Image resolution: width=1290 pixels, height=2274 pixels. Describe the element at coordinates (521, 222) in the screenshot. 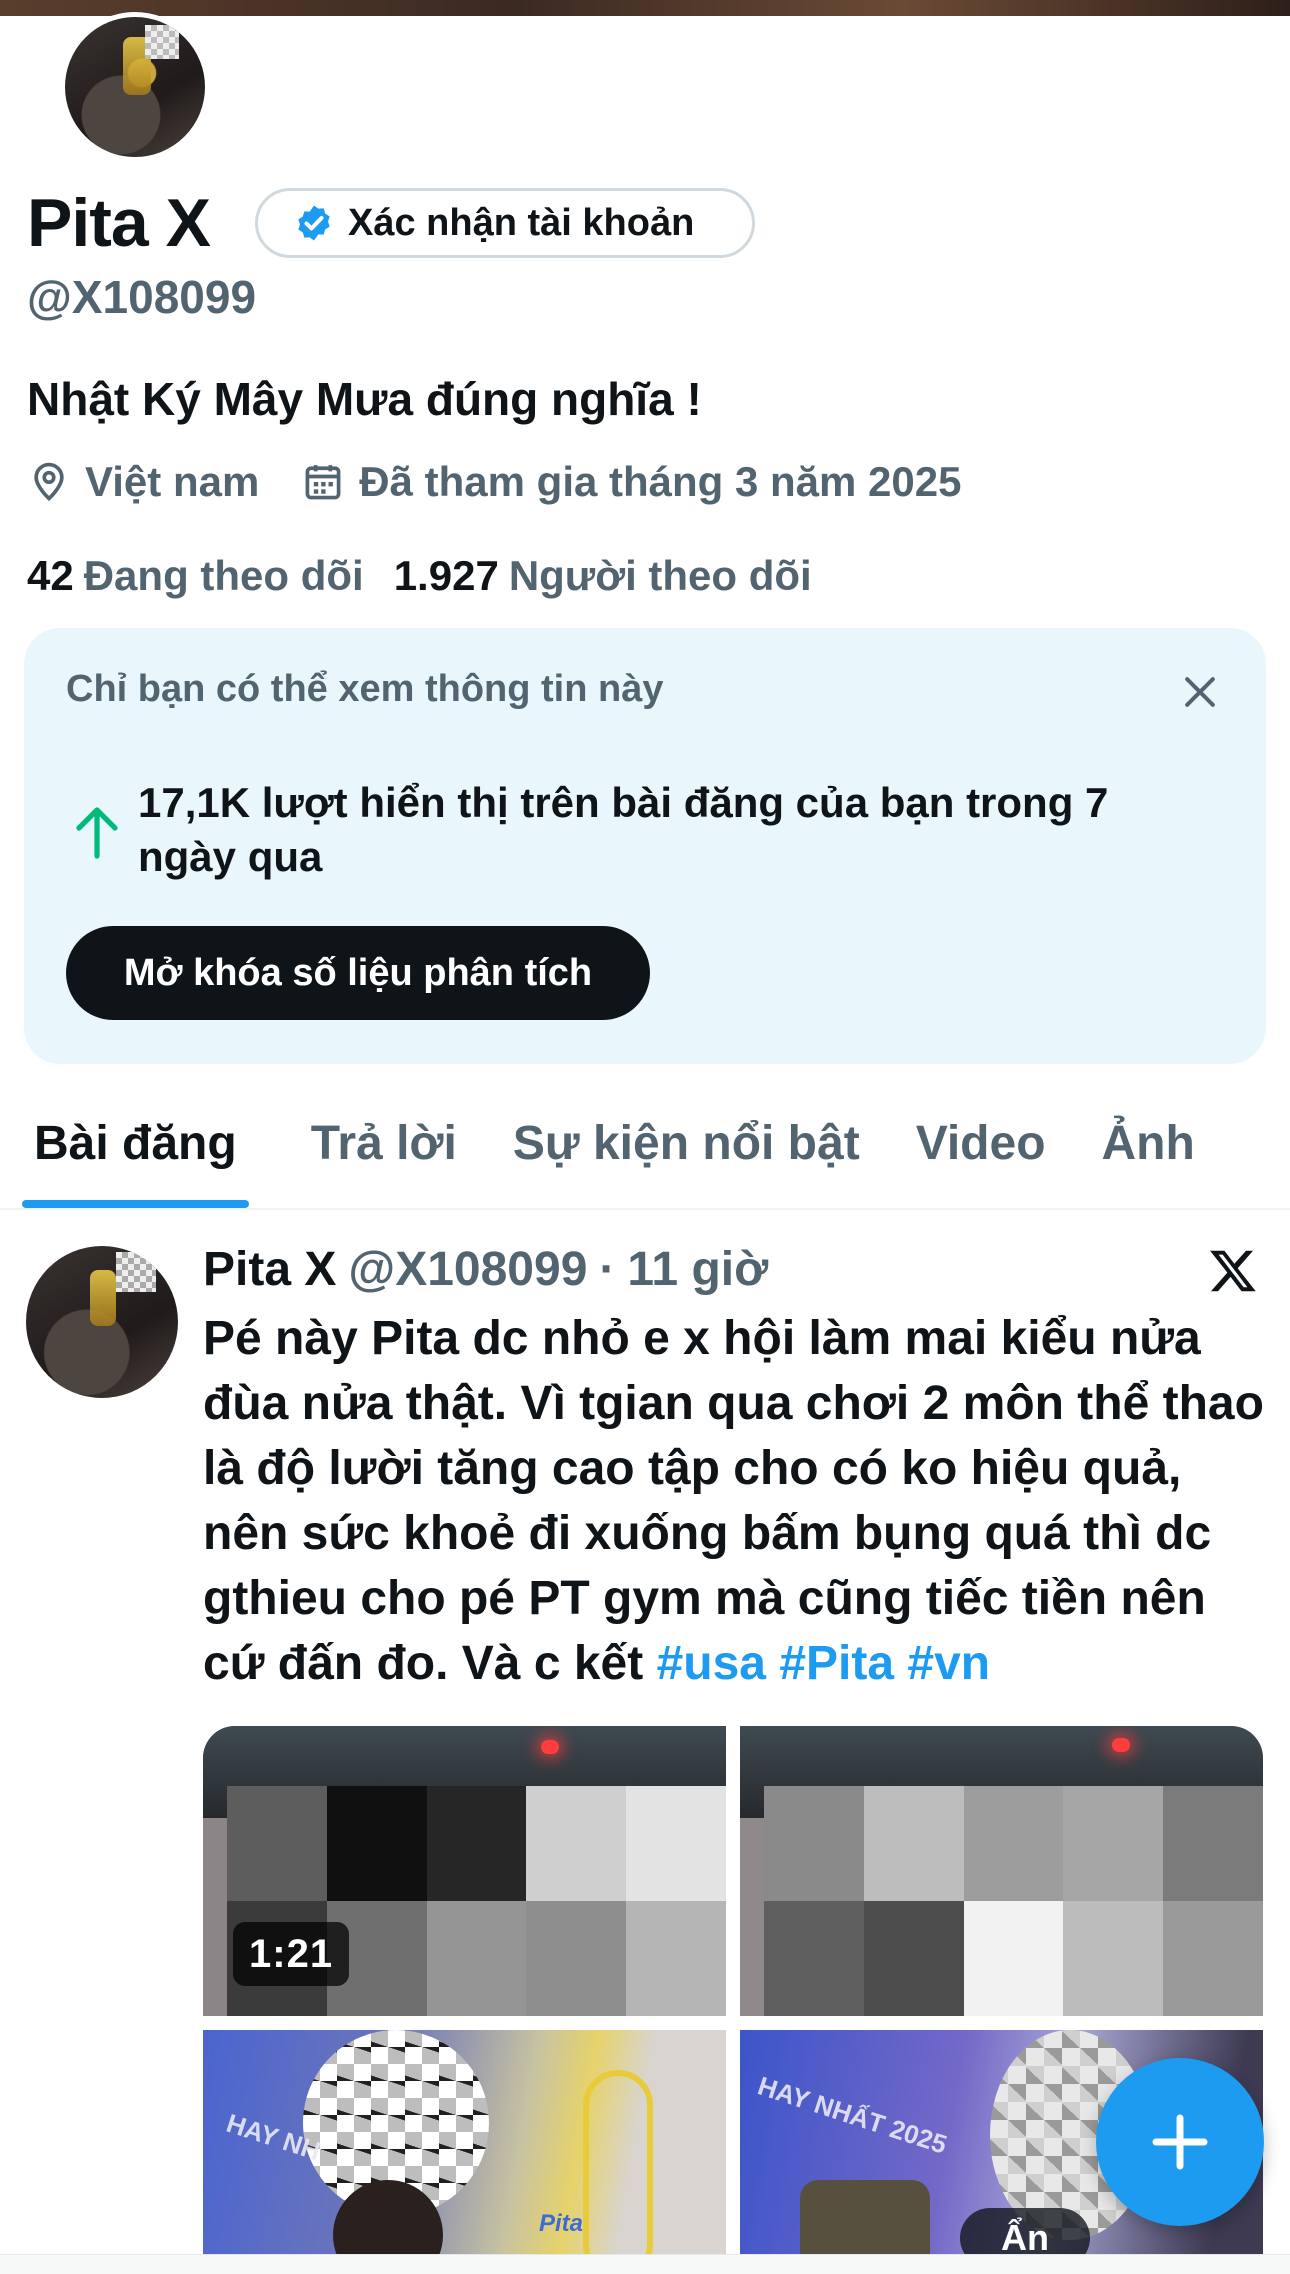

I see `verify-account-label: Xác nhận tài khoản` at that location.